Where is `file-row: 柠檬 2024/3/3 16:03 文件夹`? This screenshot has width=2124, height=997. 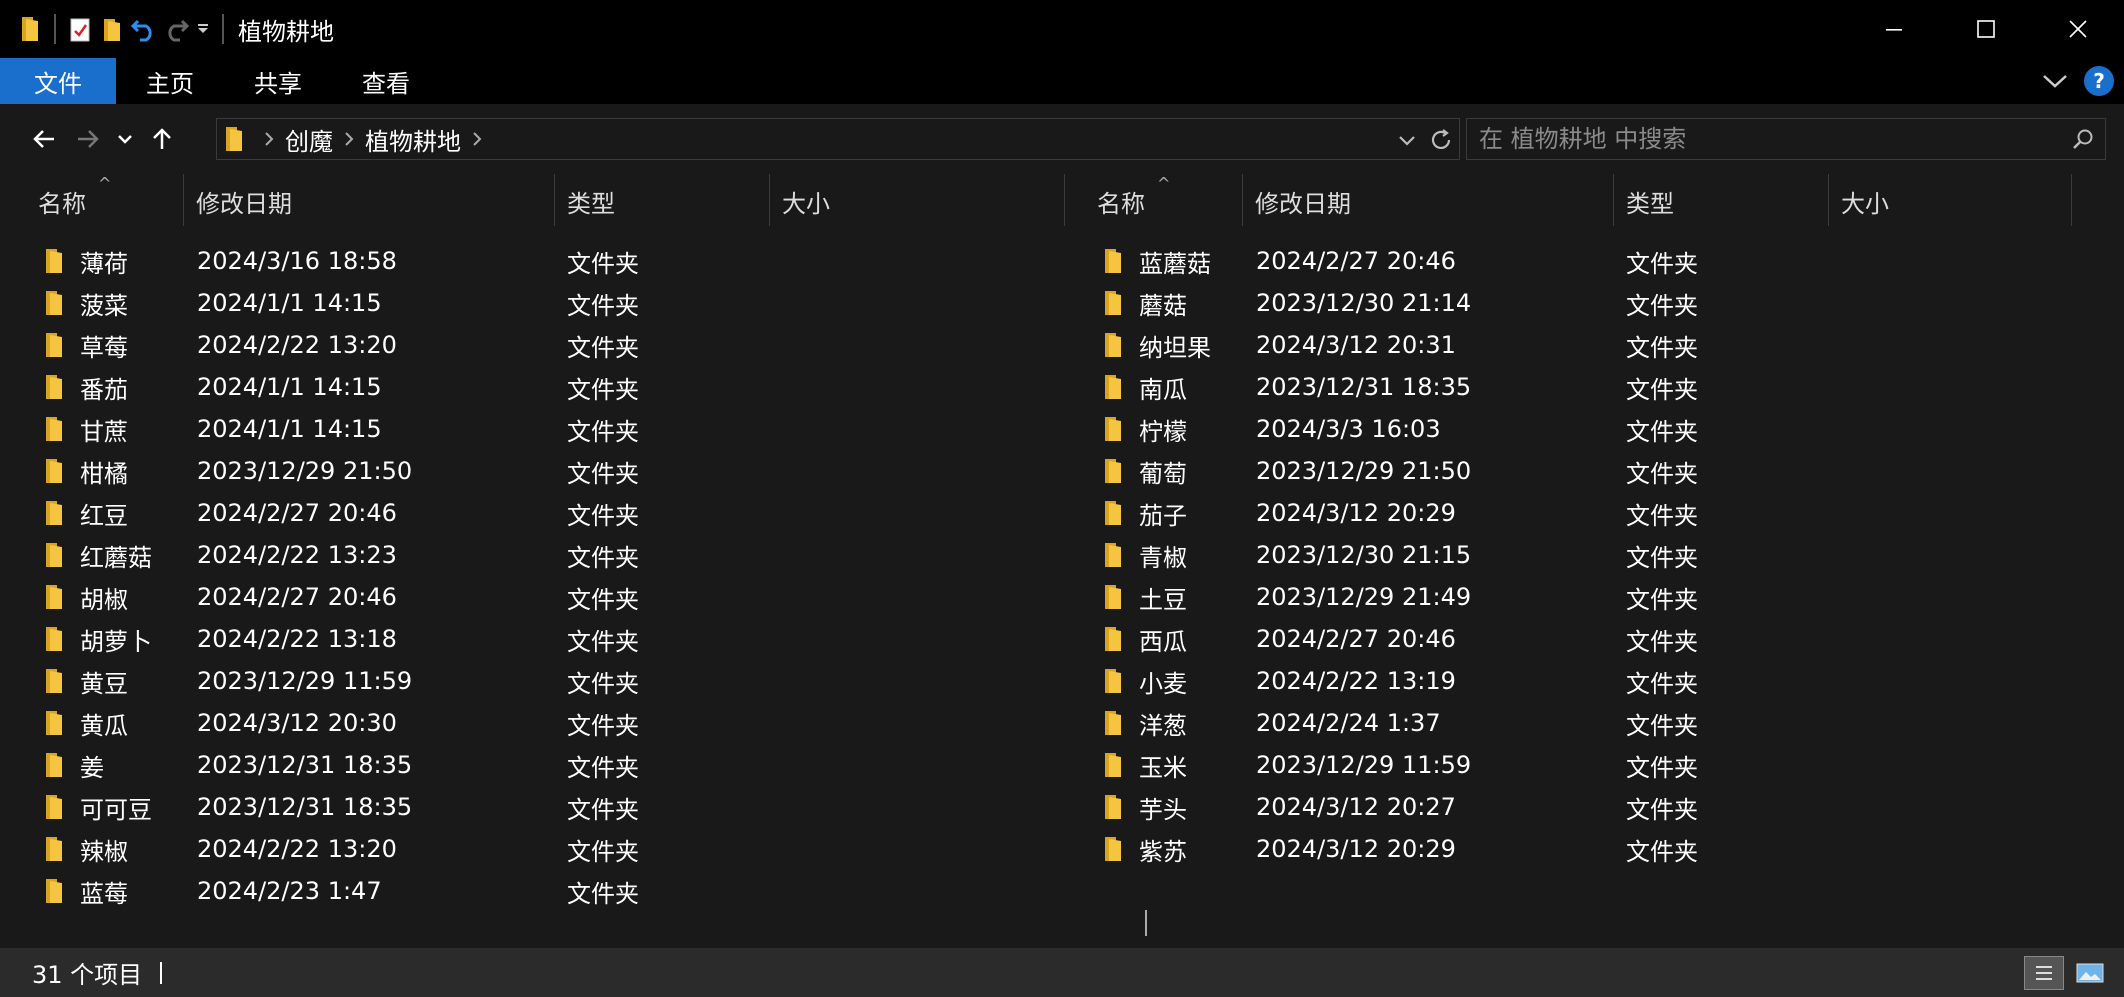 file-row: 柠檬 2024/3/3 16:03 文件夹 is located at coordinates (1596, 429).